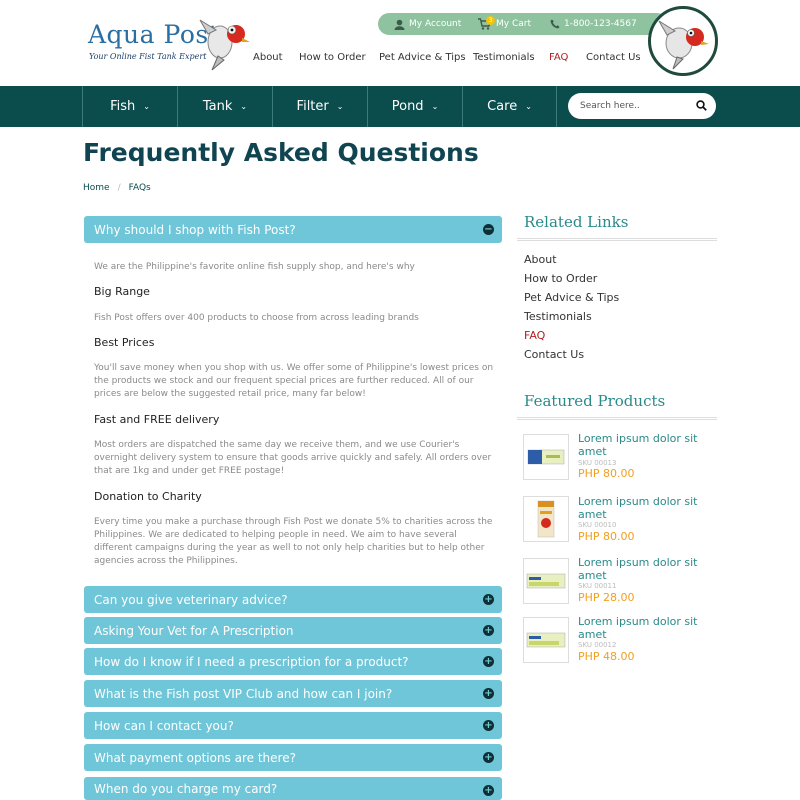 This screenshot has height=800, width=800. Describe the element at coordinates (191, 599) in the screenshot. I see `faq-question-label: Can you give veterinary advice?` at that location.